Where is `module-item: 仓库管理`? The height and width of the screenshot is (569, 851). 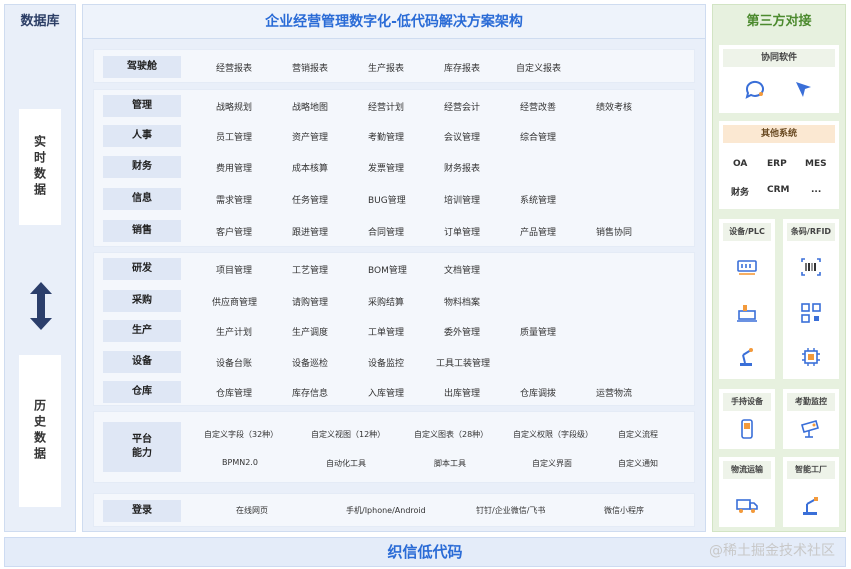 module-item: 仓库管理 is located at coordinates (234, 394).